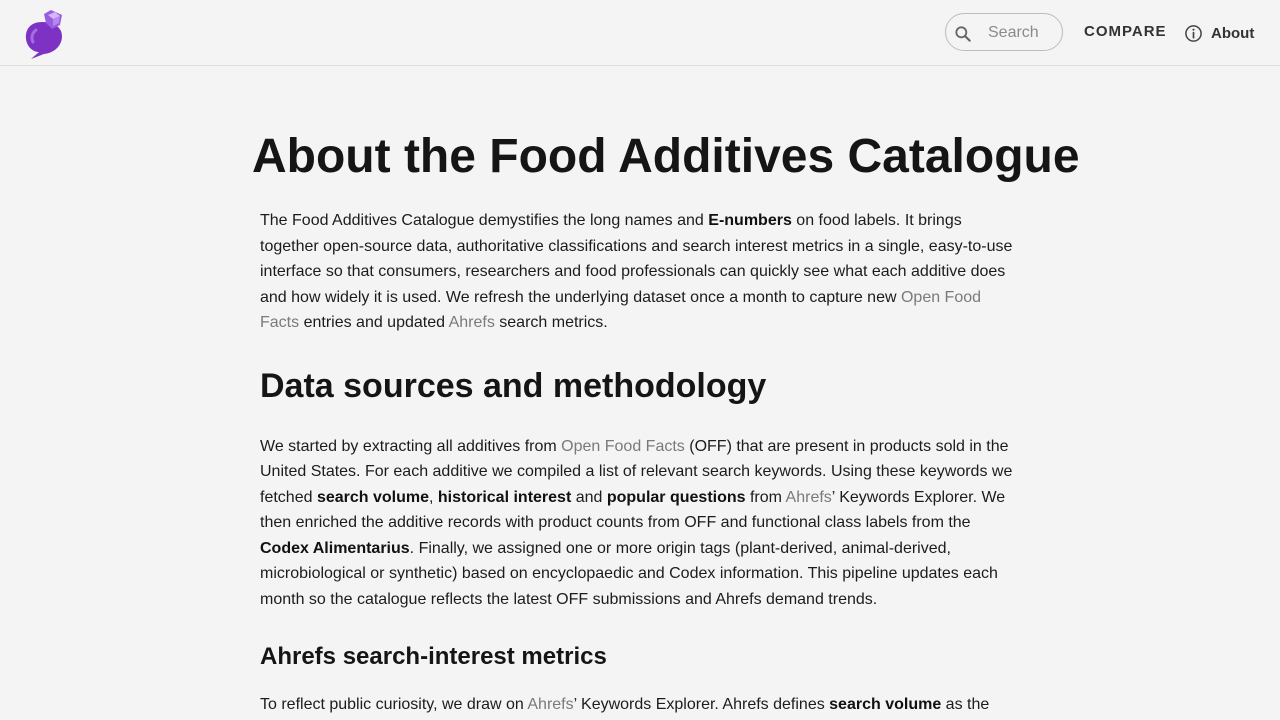  What do you see at coordinates (45, 34) in the screenshot?
I see `beet-logo-icon` at bounding box center [45, 34].